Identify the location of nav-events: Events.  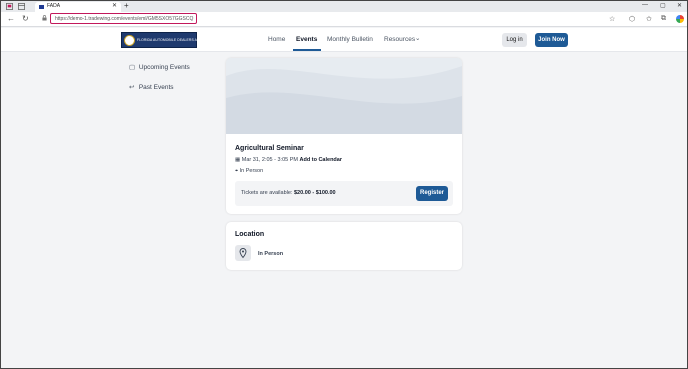
(306, 39).